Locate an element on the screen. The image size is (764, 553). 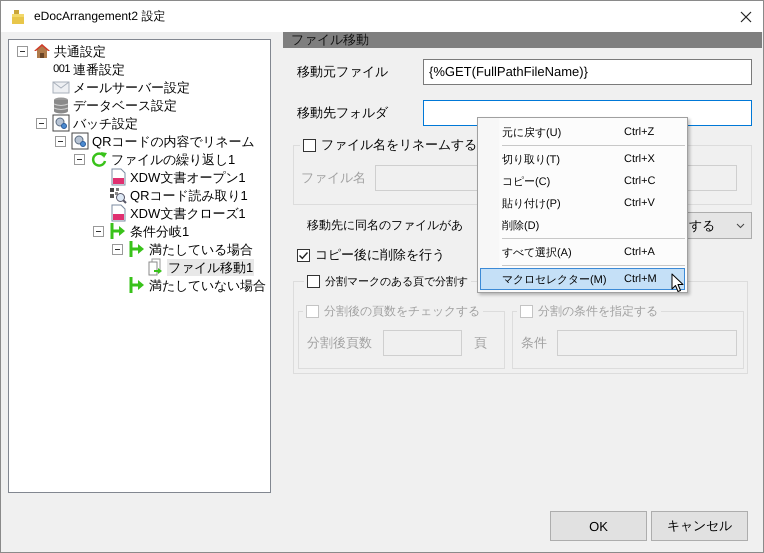
field-label: 移動元ファイル is located at coordinates (343, 72).